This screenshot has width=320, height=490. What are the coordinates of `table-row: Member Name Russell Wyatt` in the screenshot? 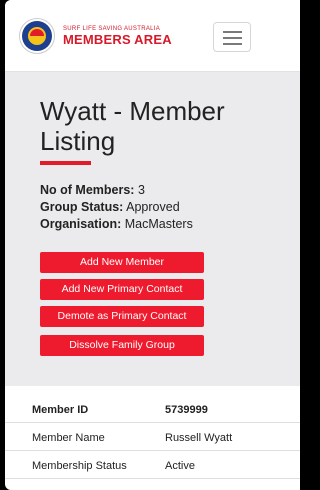 It's located at (152, 437).